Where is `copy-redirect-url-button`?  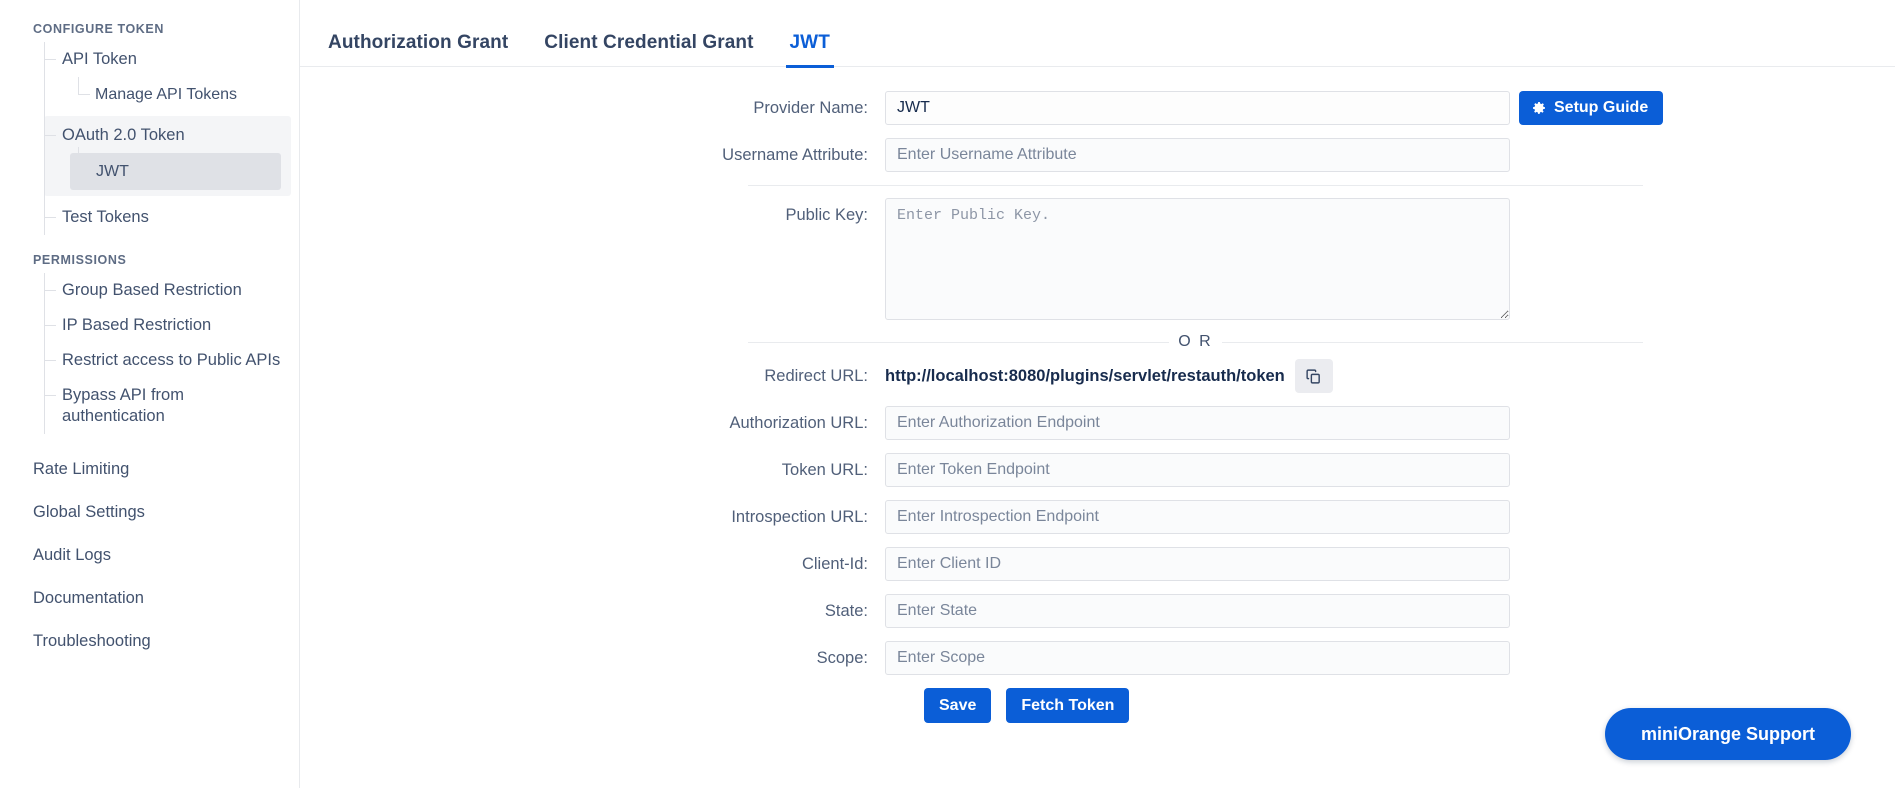 copy-redirect-url-button is located at coordinates (1313, 376).